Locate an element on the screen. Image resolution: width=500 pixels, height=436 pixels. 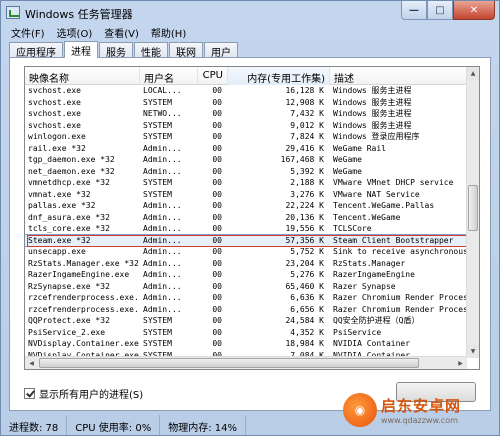
vertical-scrollbar: ▲ ▼ is located at coordinates (472, 212).